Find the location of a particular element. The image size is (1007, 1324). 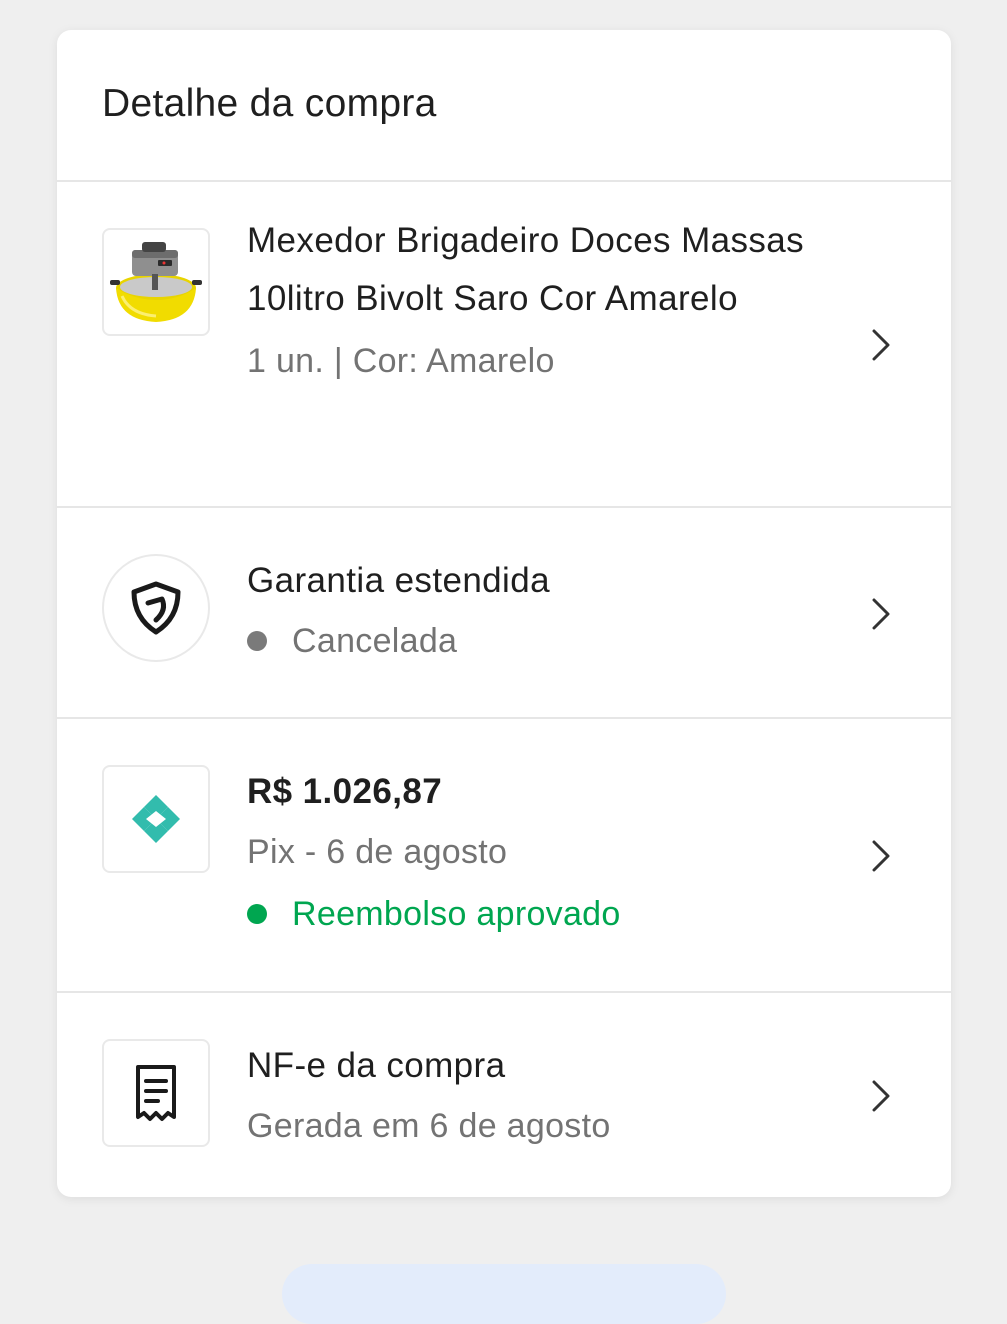

warranty-status-text: Cancelada is located at coordinates (375, 641).